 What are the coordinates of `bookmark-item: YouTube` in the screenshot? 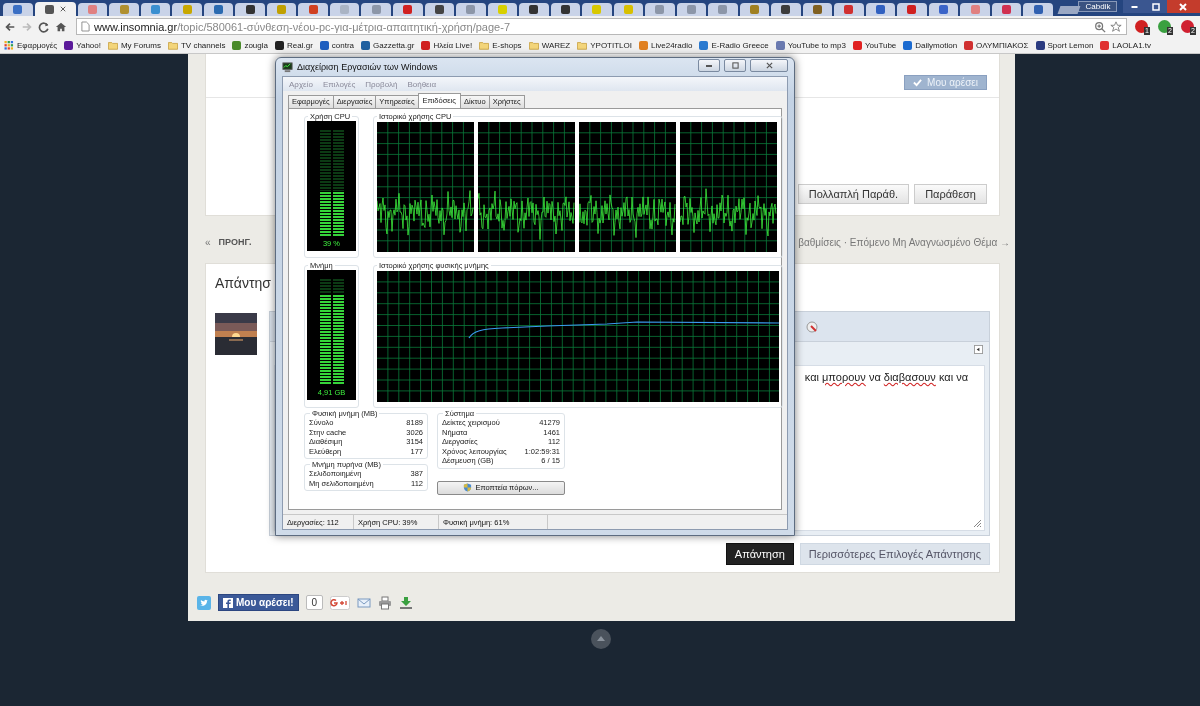 It's located at (874, 45).